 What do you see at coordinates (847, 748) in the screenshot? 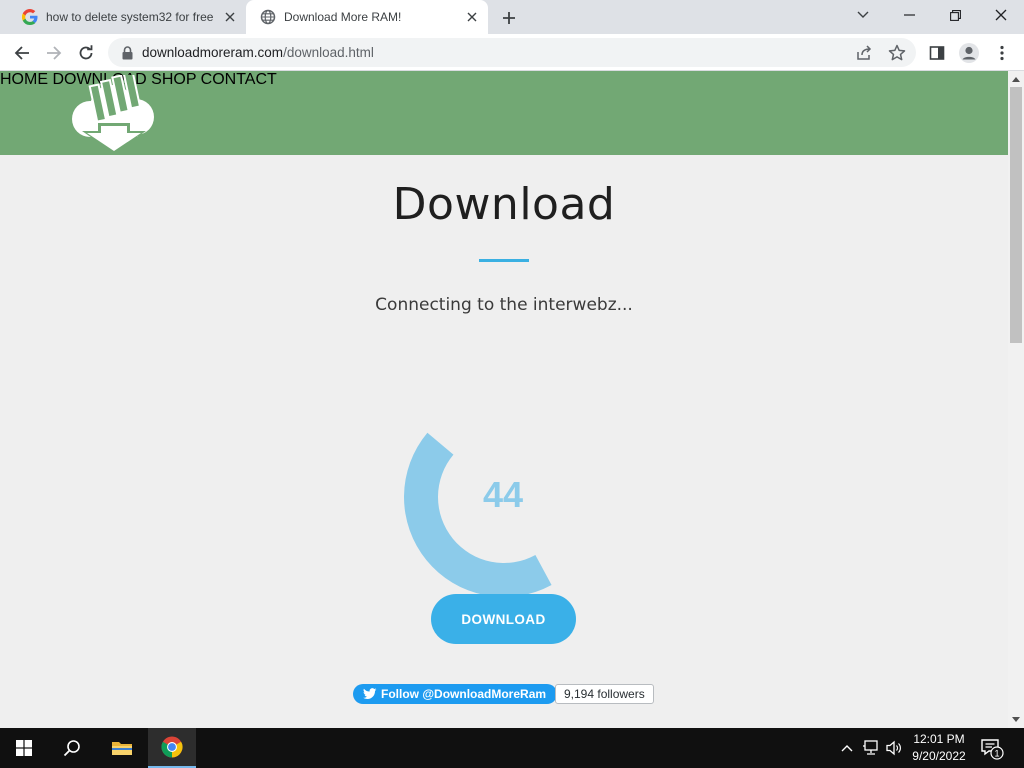
I see `show-hidden-icons-chevron` at bounding box center [847, 748].